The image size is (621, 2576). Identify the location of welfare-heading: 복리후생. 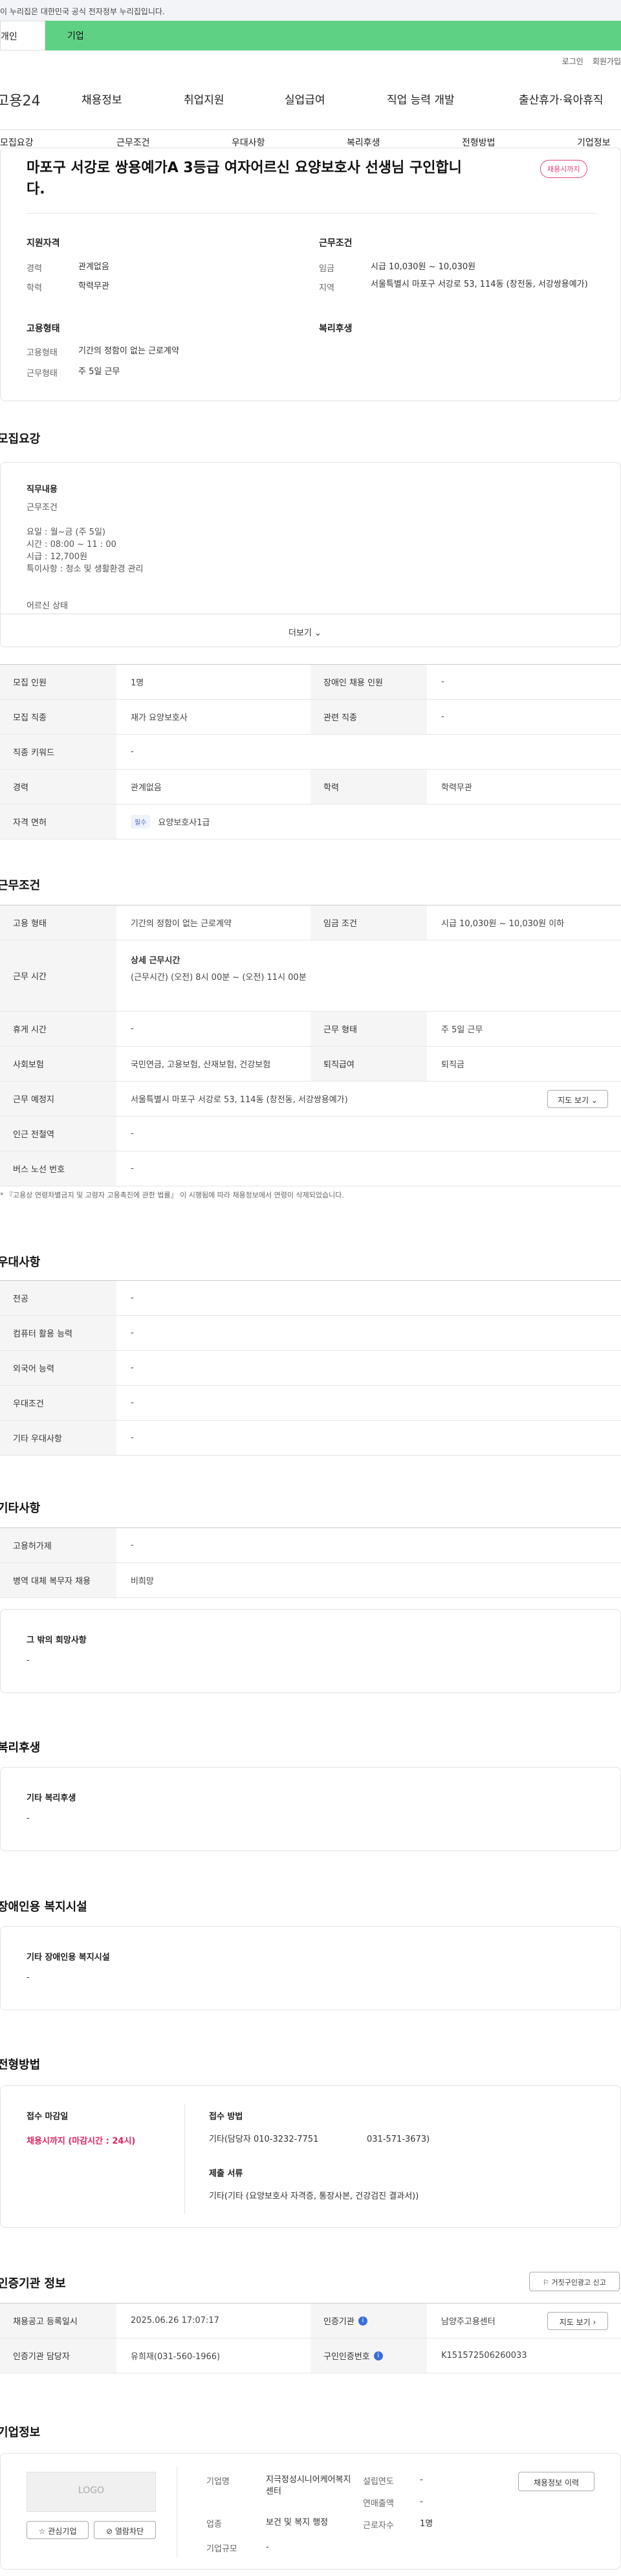
(336, 329).